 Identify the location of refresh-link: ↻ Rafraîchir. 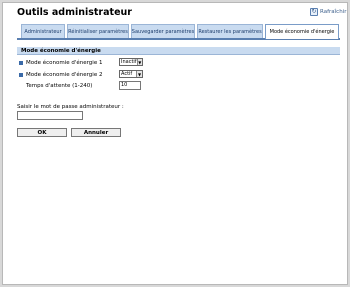
(328, 12).